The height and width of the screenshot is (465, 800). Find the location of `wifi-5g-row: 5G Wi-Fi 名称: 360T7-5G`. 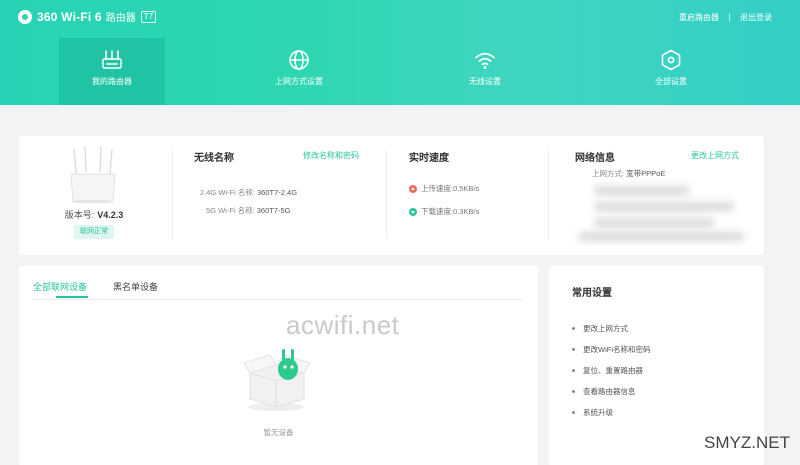

wifi-5g-row: 5G Wi-Fi 名称: 360T7-5G is located at coordinates (248, 210).